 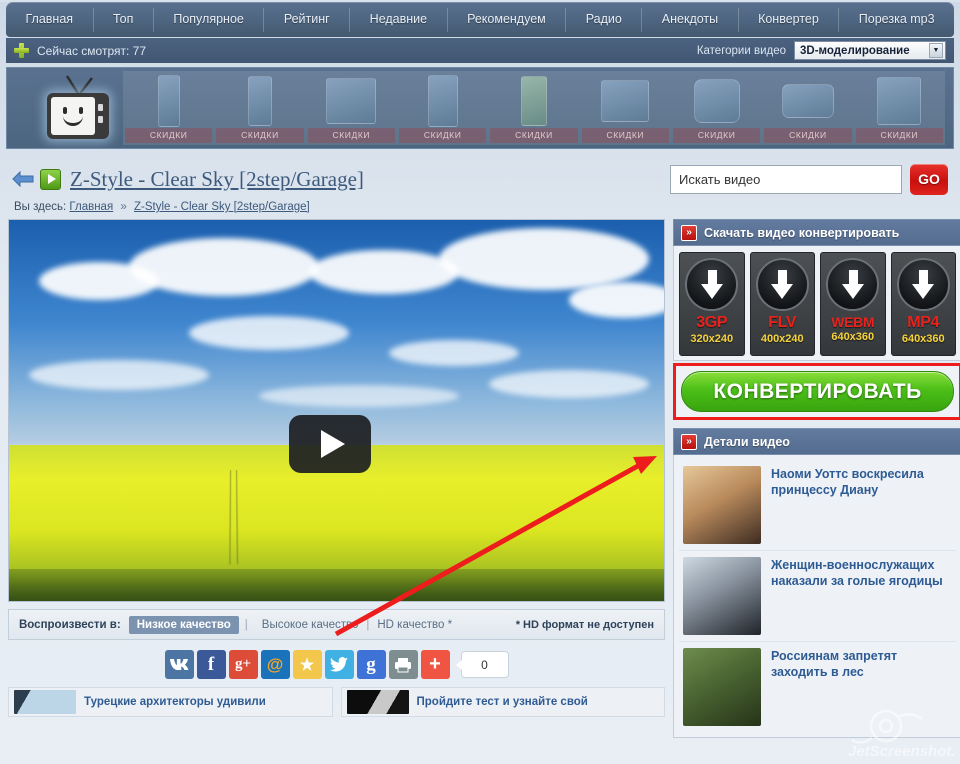 I want to click on nav-item-popular: Популярное, so click(x=209, y=19).